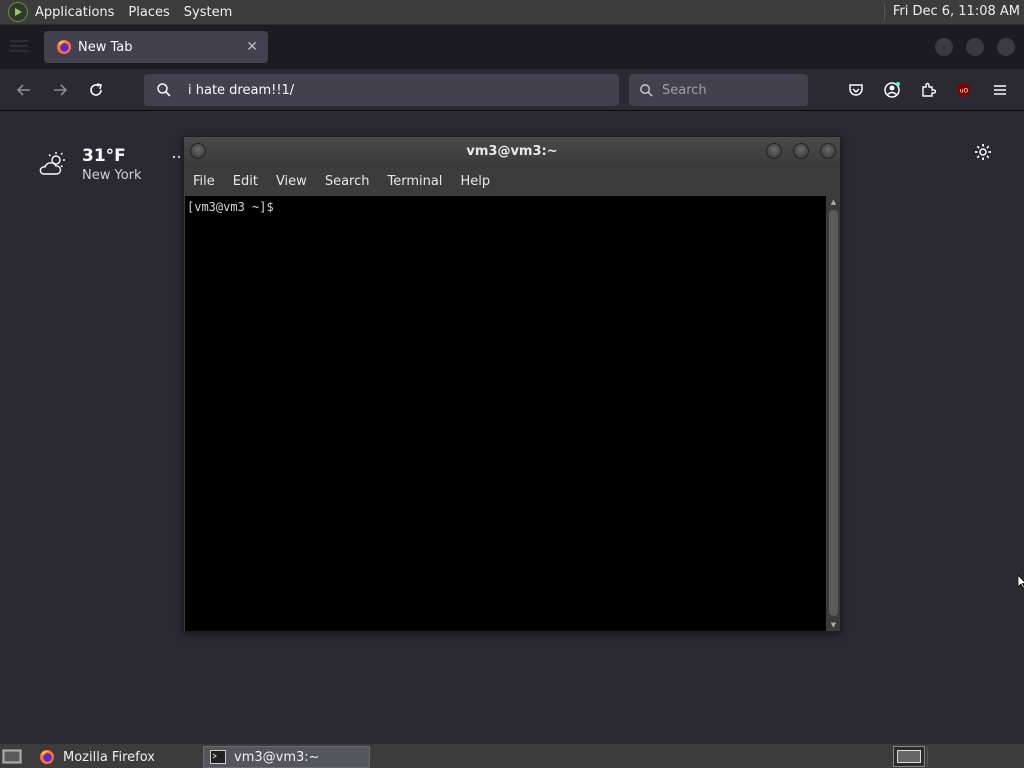 Image resolution: width=1024 pixels, height=768 pixels. What do you see at coordinates (284, 206) in the screenshot?
I see `text-cursor` at bounding box center [284, 206].